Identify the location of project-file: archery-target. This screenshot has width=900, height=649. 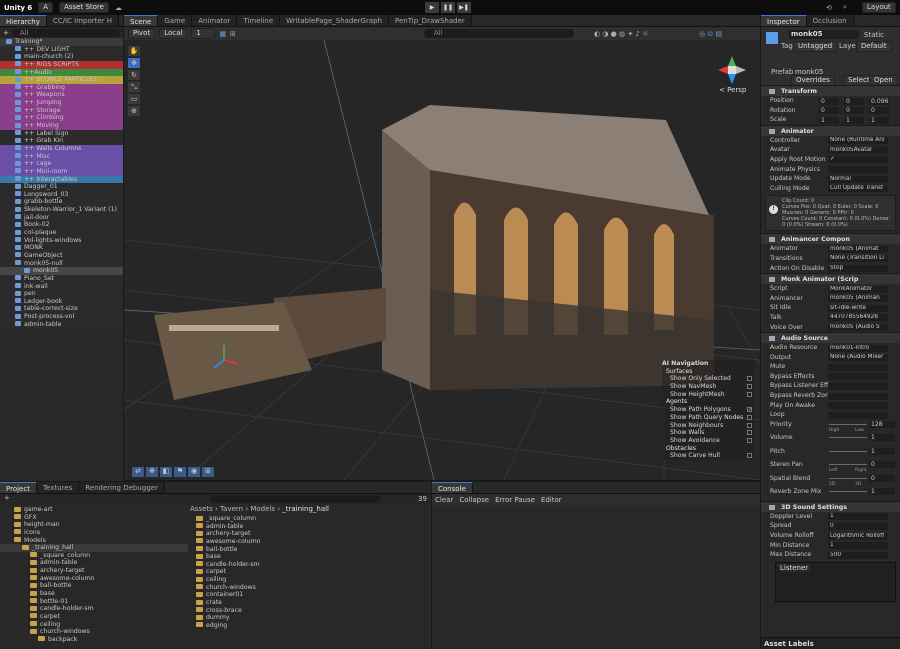
(311, 534).